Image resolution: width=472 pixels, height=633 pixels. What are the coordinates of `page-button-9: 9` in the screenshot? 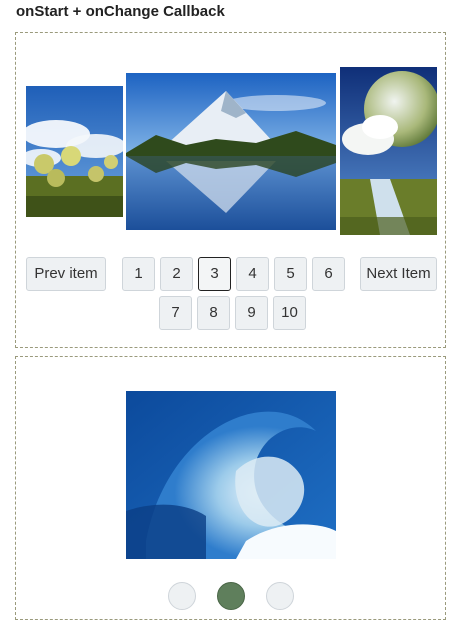 It's located at (251, 313).